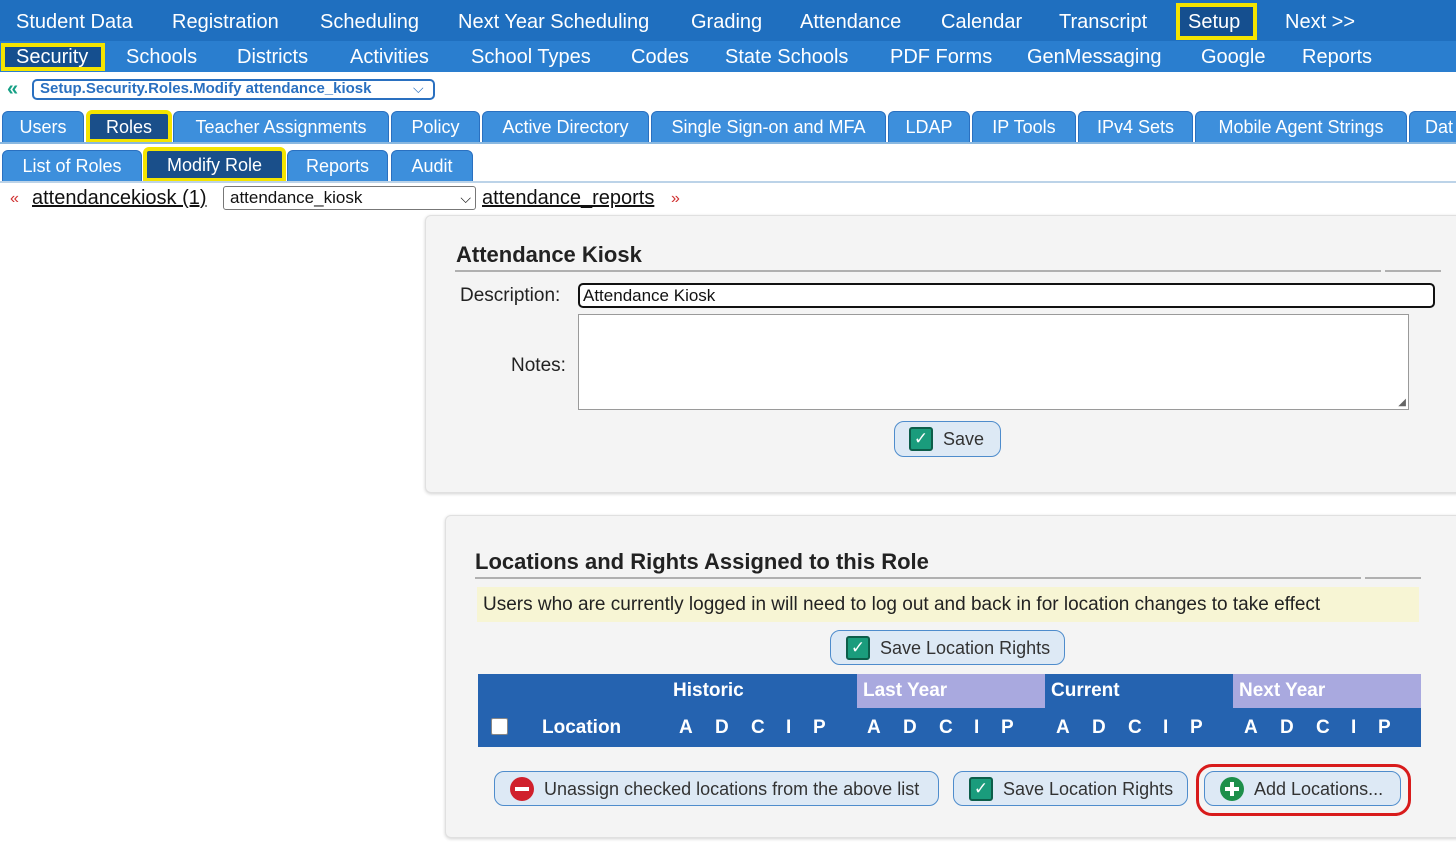  Describe the element at coordinates (296, 197) in the screenshot. I see `role-select-value: attendance_kiosk` at that location.